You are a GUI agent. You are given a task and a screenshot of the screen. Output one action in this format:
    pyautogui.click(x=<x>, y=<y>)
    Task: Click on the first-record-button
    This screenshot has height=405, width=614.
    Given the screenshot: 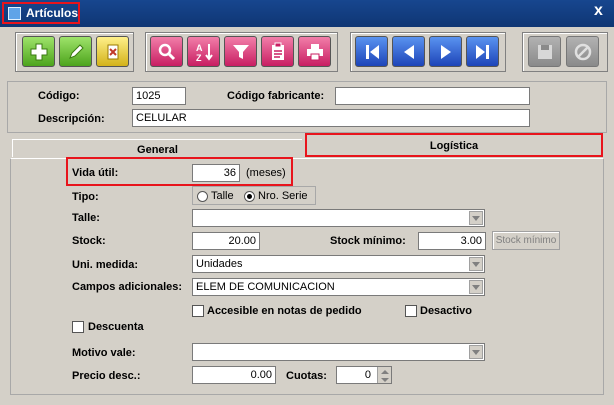 What is the action you would take?
    pyautogui.click(x=371, y=51)
    